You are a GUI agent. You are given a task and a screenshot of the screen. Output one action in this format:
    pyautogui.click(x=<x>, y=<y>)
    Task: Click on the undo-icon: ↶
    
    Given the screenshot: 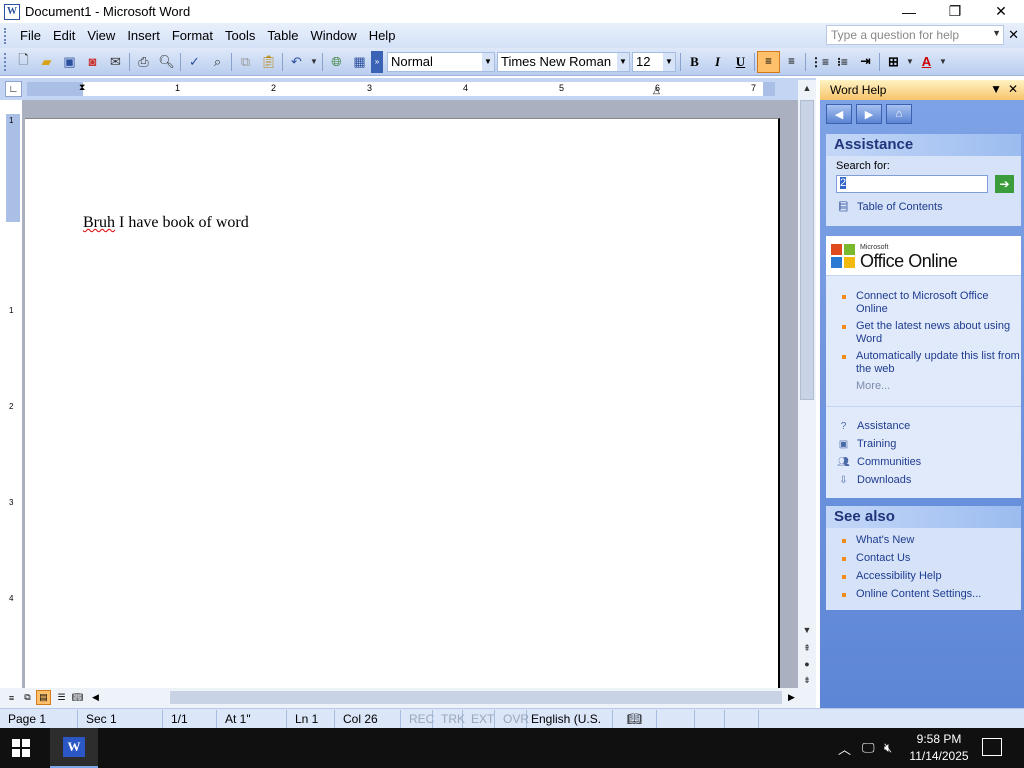 What is the action you would take?
    pyautogui.click(x=296, y=62)
    